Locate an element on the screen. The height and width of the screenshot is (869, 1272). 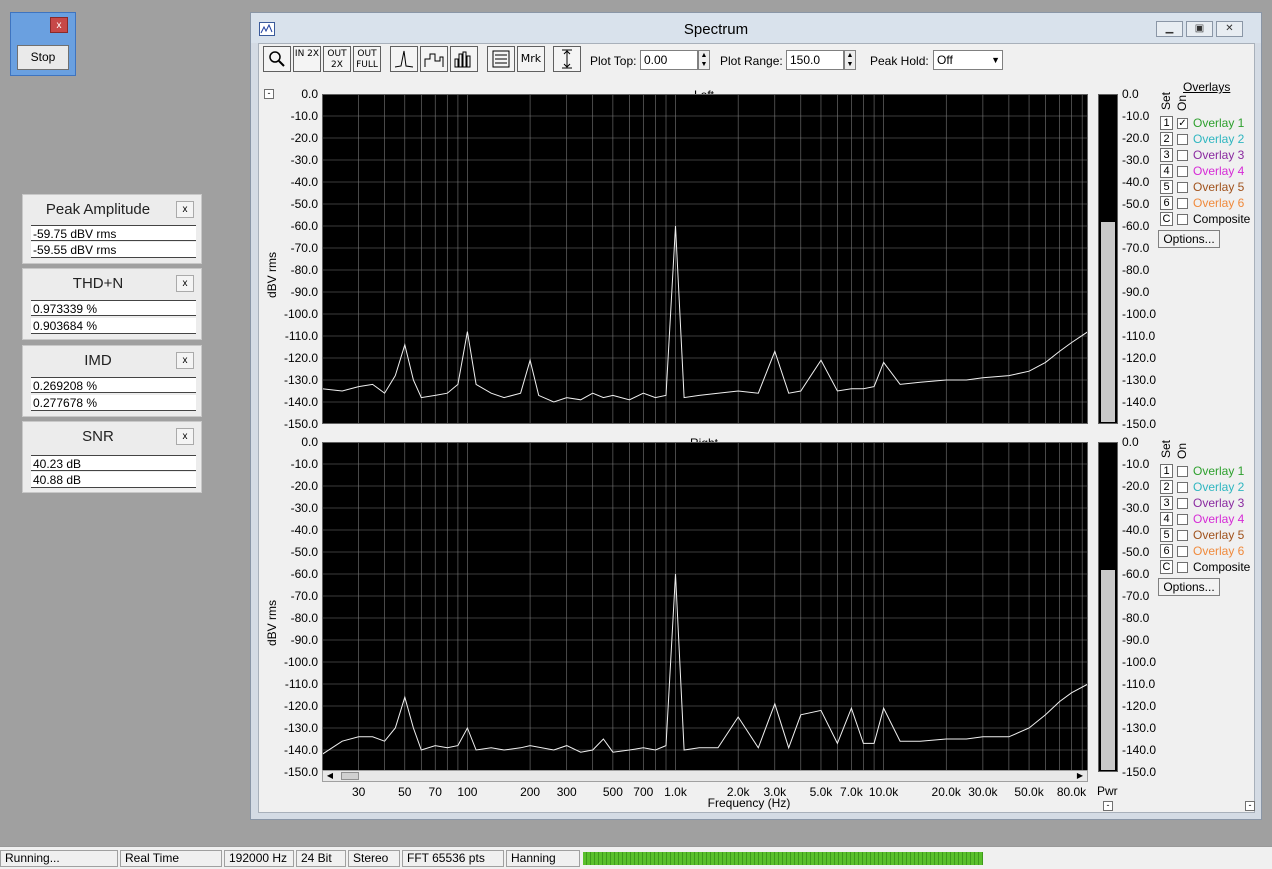
level-meter is located at coordinates (783, 858).